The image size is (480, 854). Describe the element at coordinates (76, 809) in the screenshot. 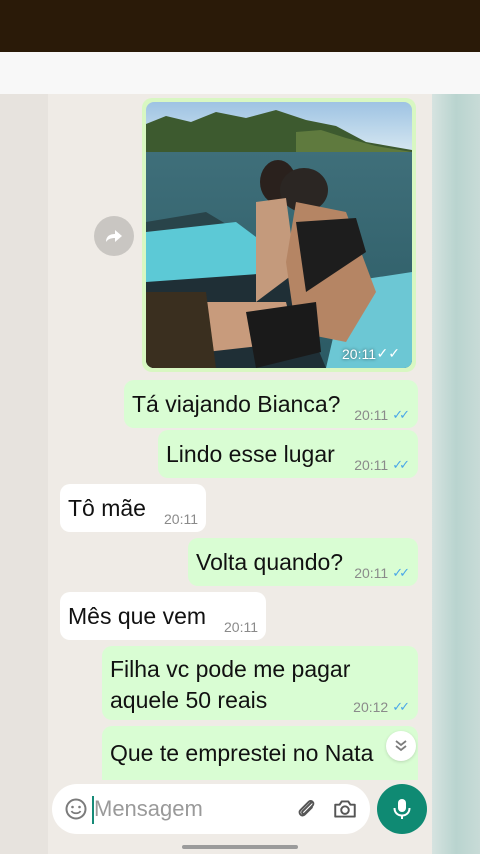

I see `emoji-icon` at that location.